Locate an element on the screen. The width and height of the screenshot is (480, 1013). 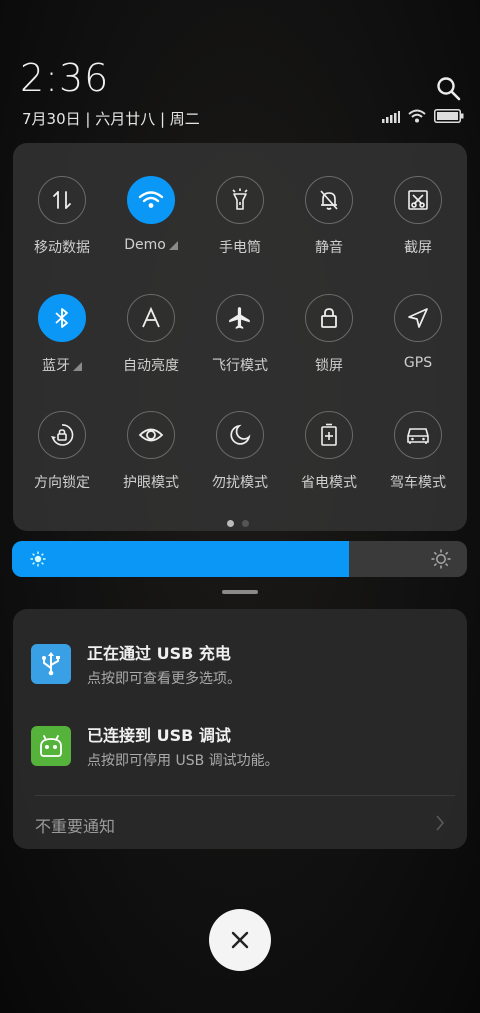
brightness-slider is located at coordinates (239, 559).